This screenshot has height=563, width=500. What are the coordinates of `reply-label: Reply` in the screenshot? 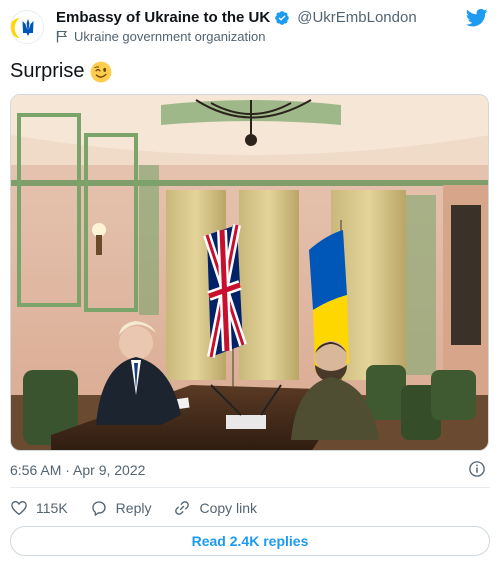 It's located at (133, 508).